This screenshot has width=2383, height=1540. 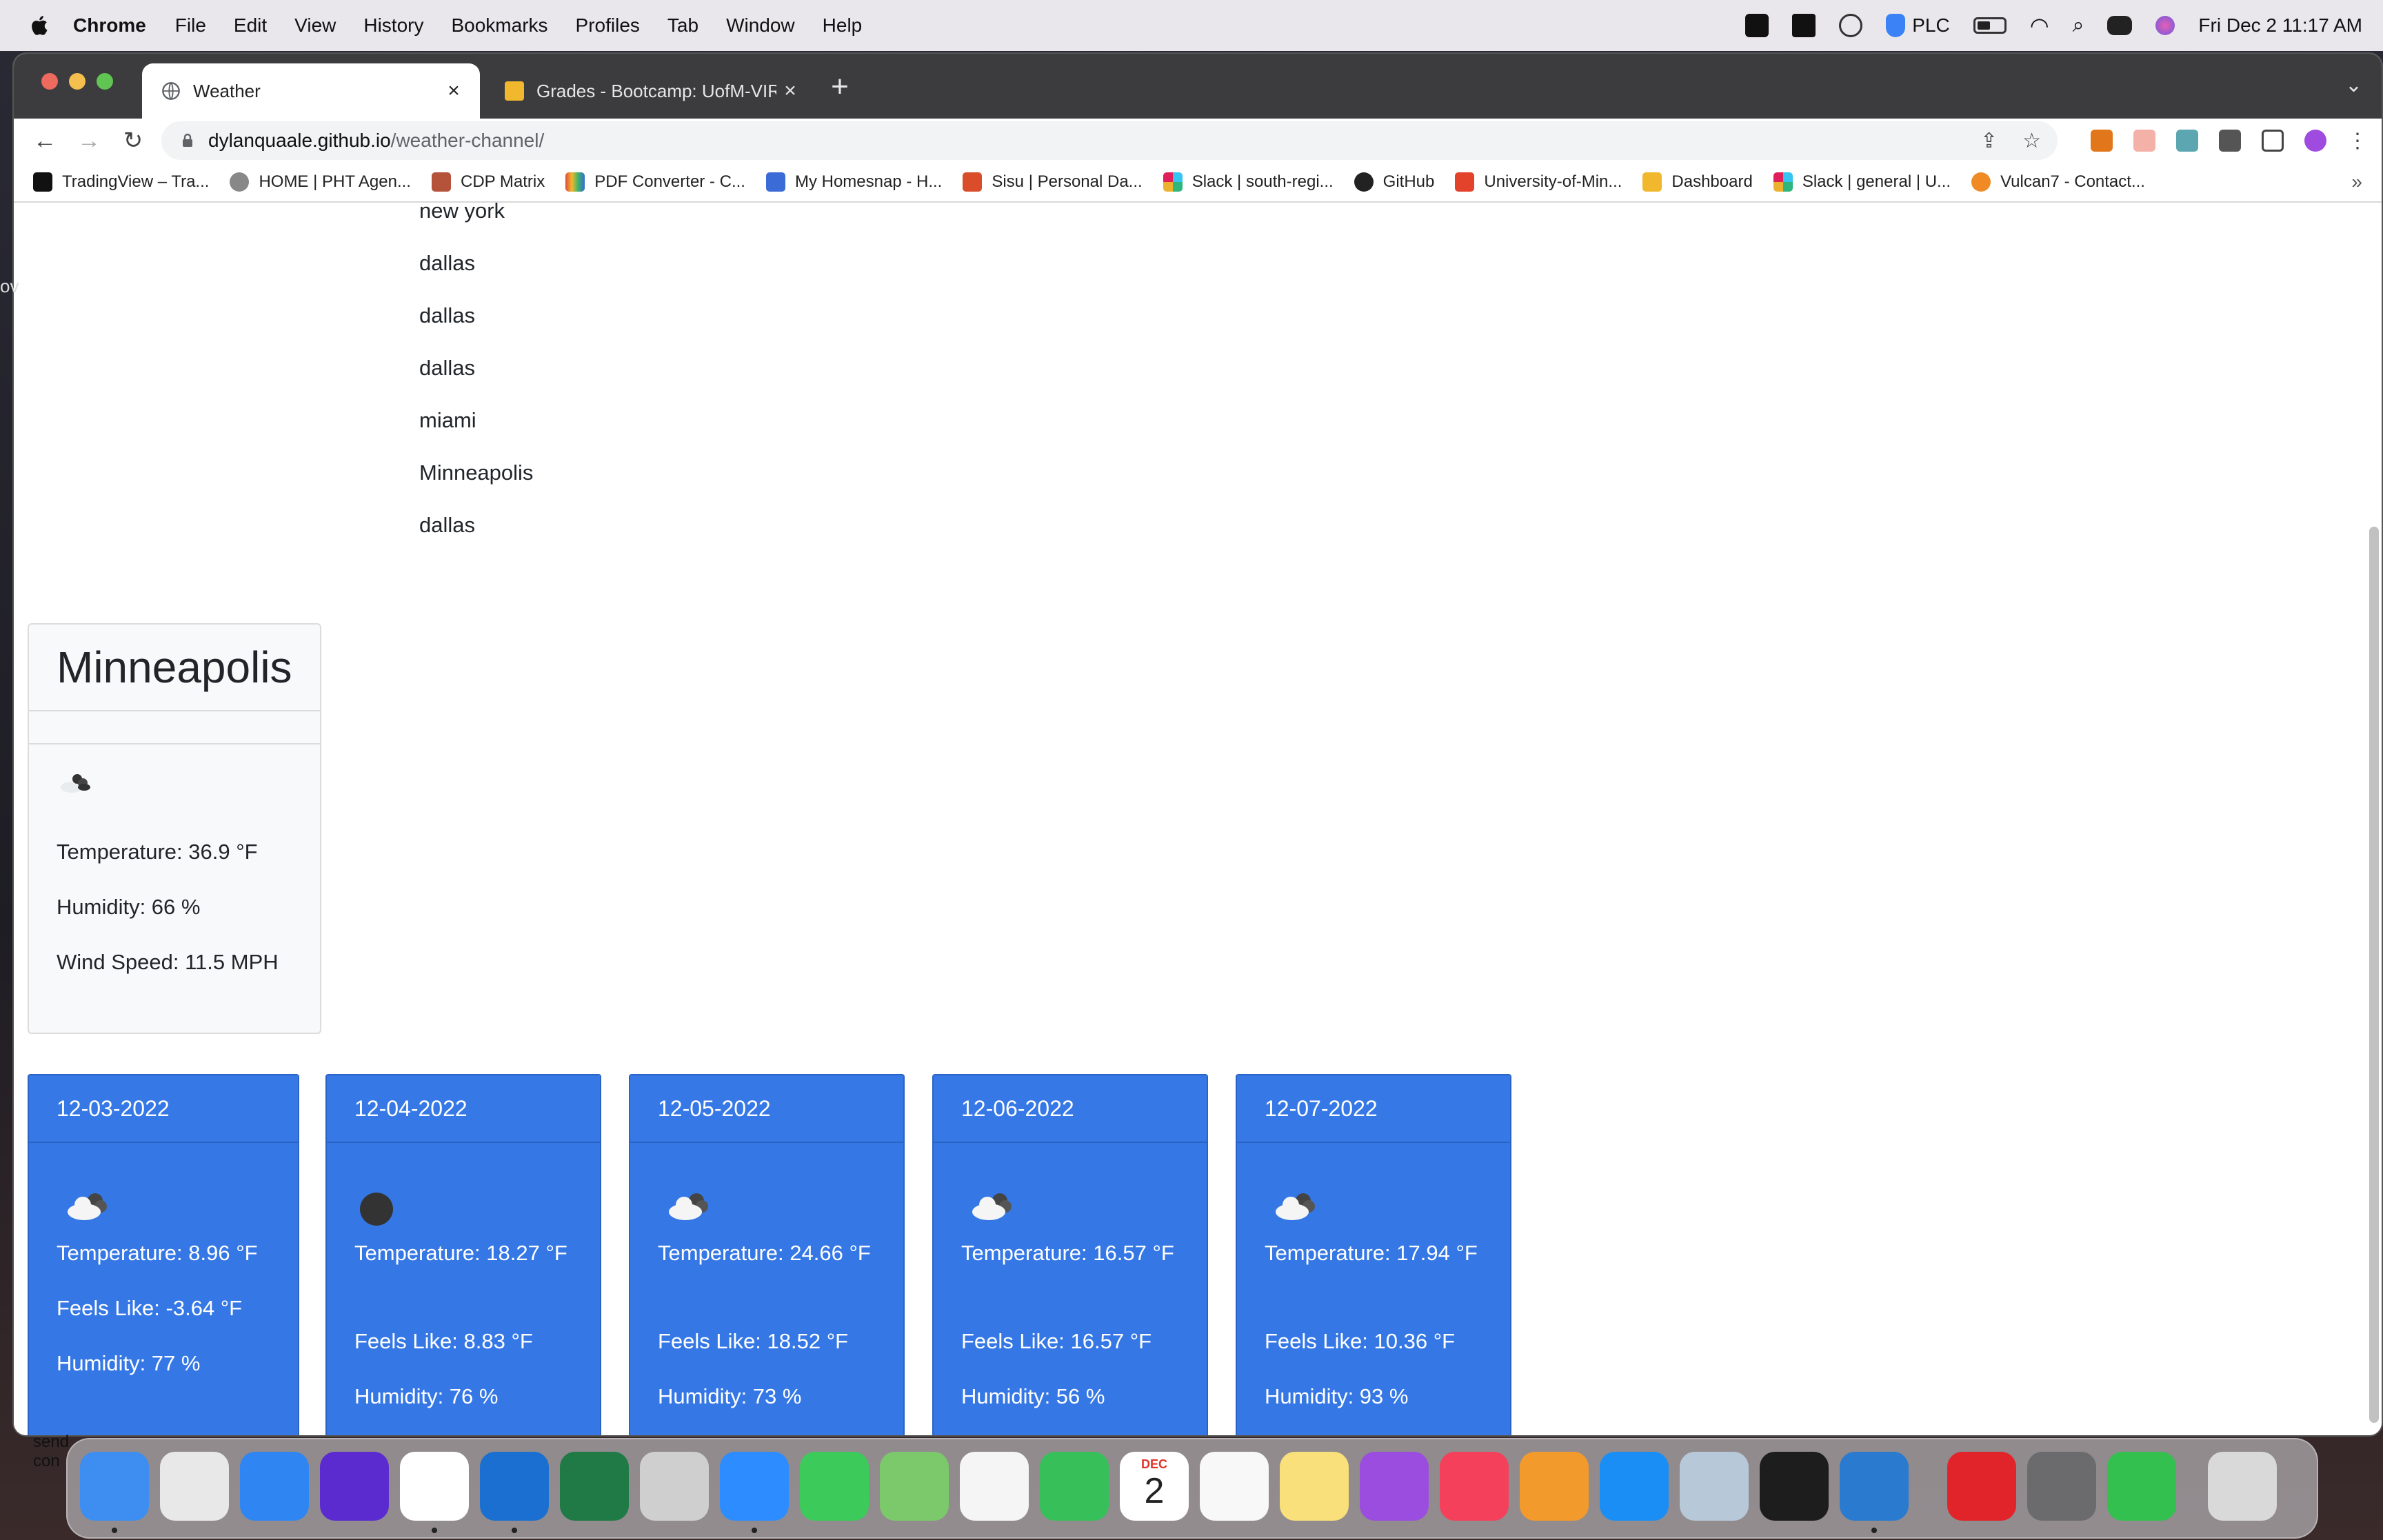 What do you see at coordinates (2031, 141) in the screenshot?
I see `bookmark-star-icon: ☆` at bounding box center [2031, 141].